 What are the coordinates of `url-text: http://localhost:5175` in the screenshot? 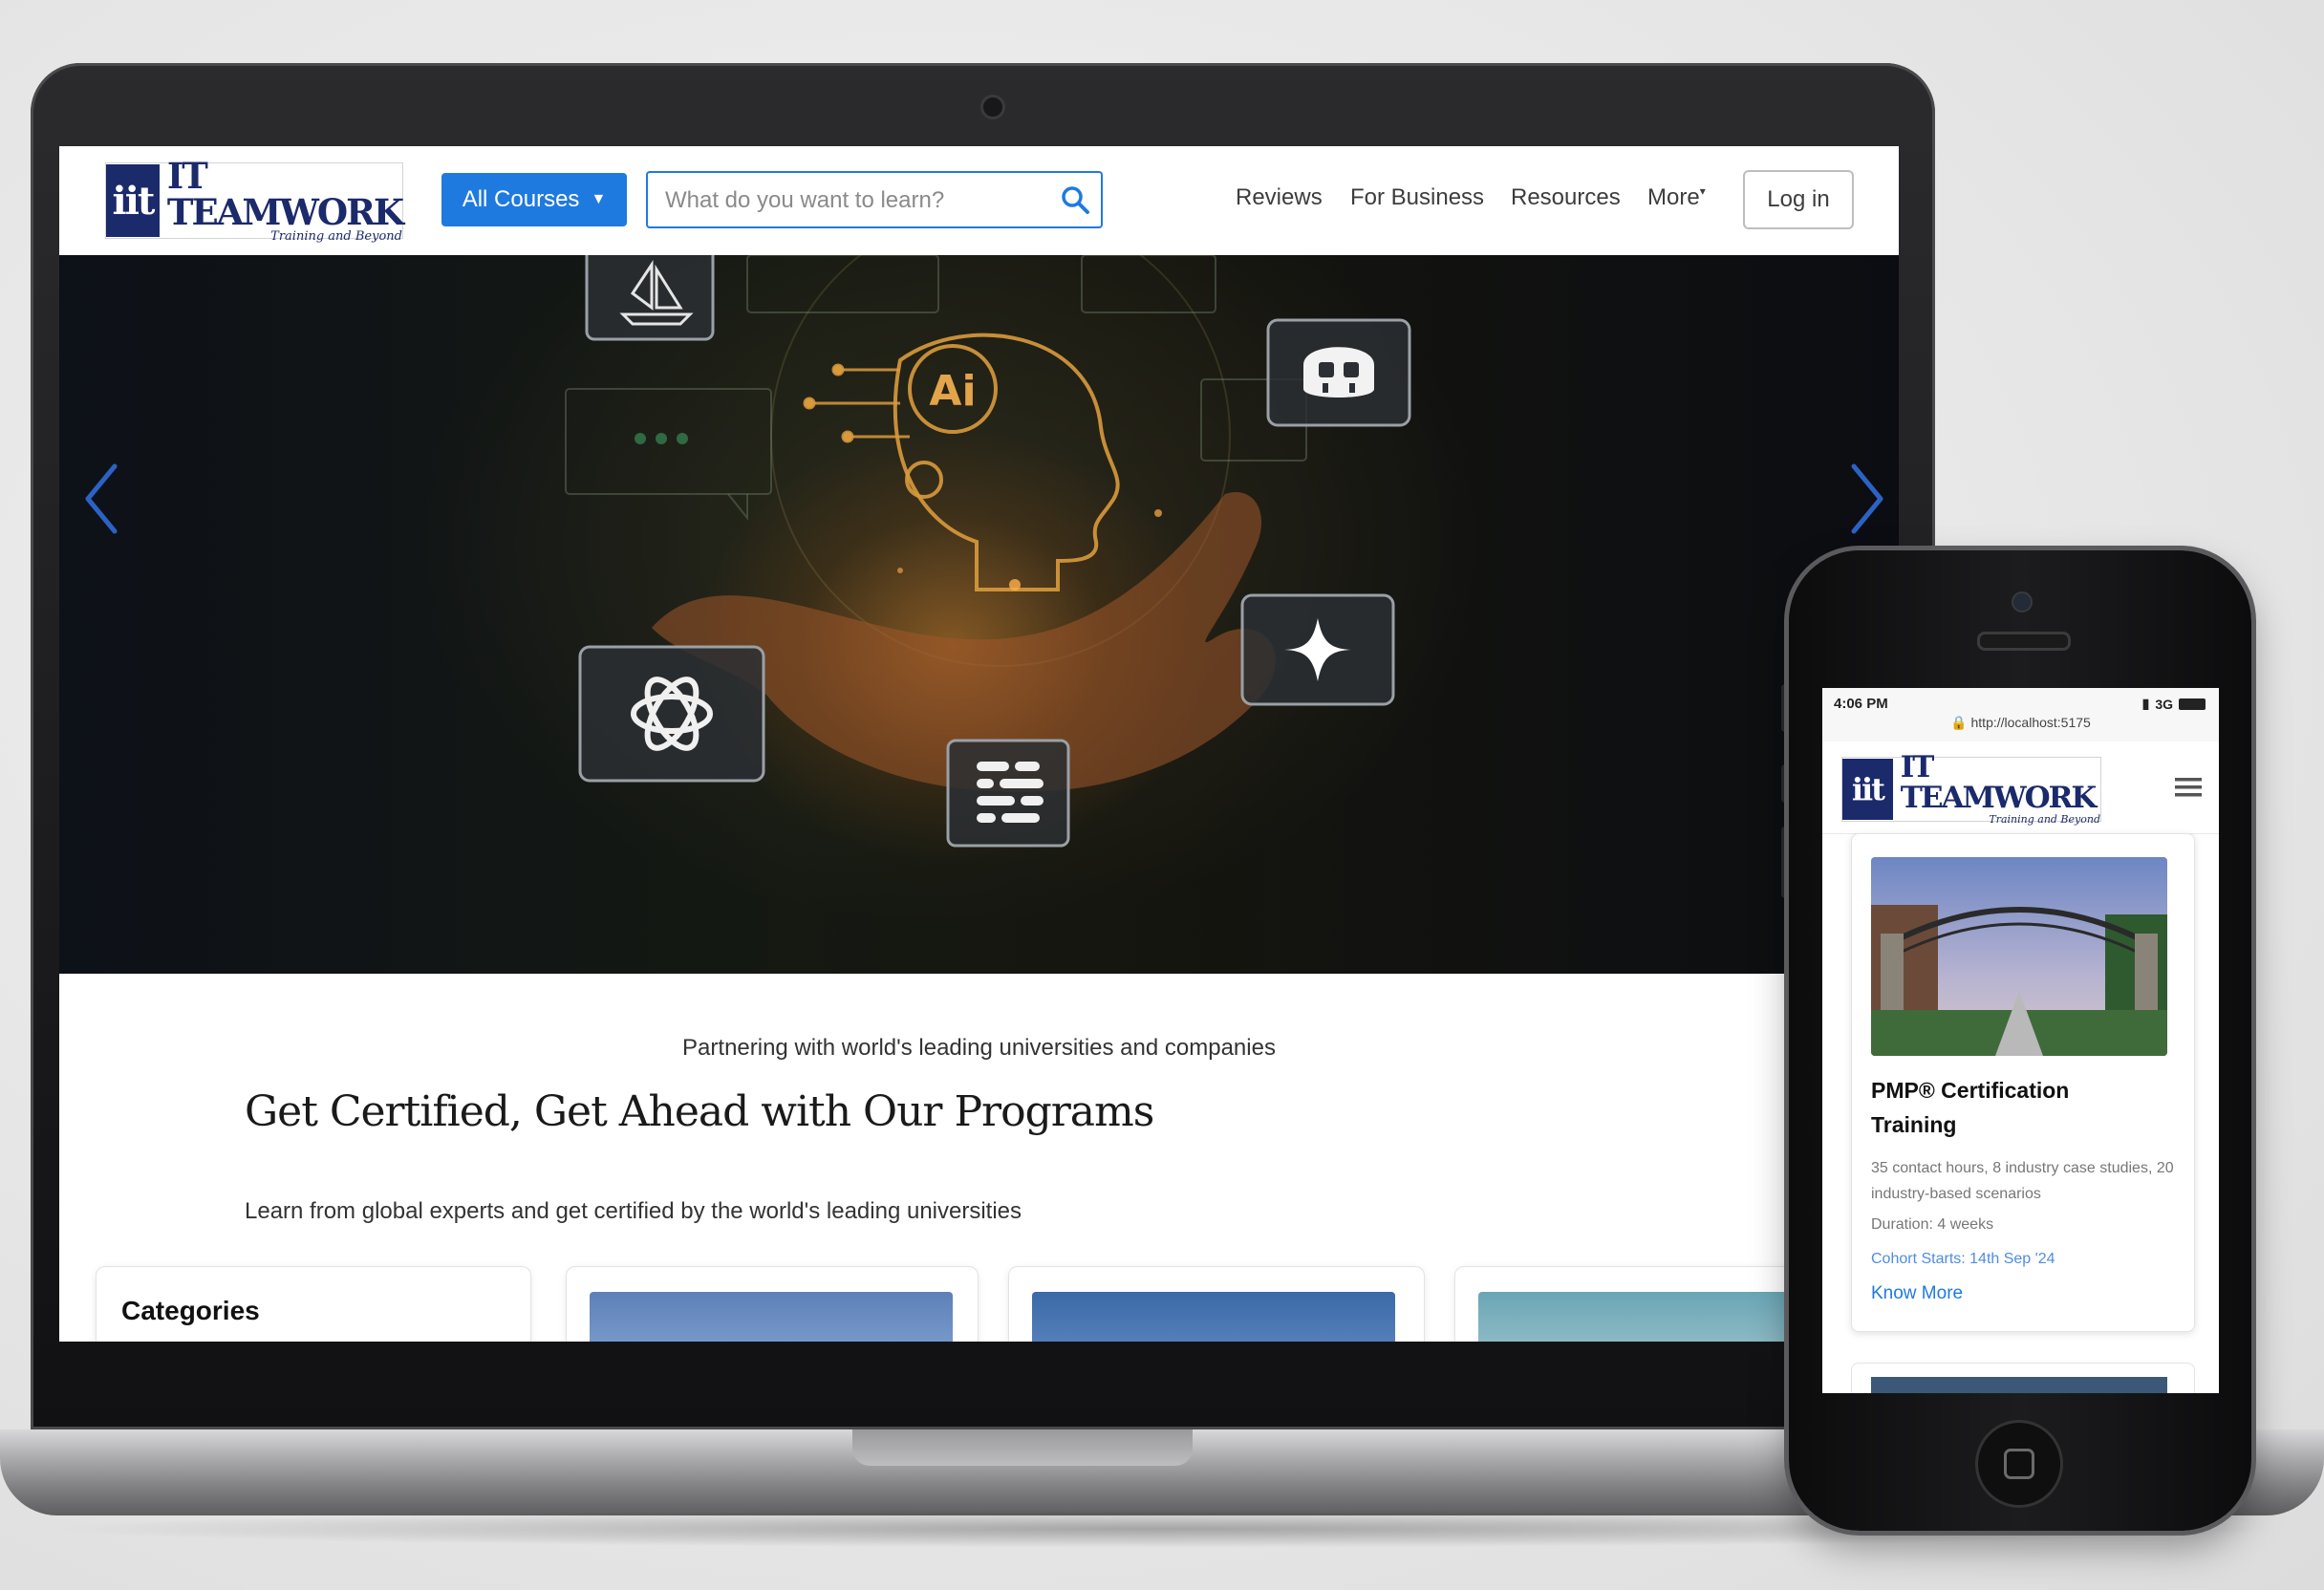 It's located at (2030, 722).